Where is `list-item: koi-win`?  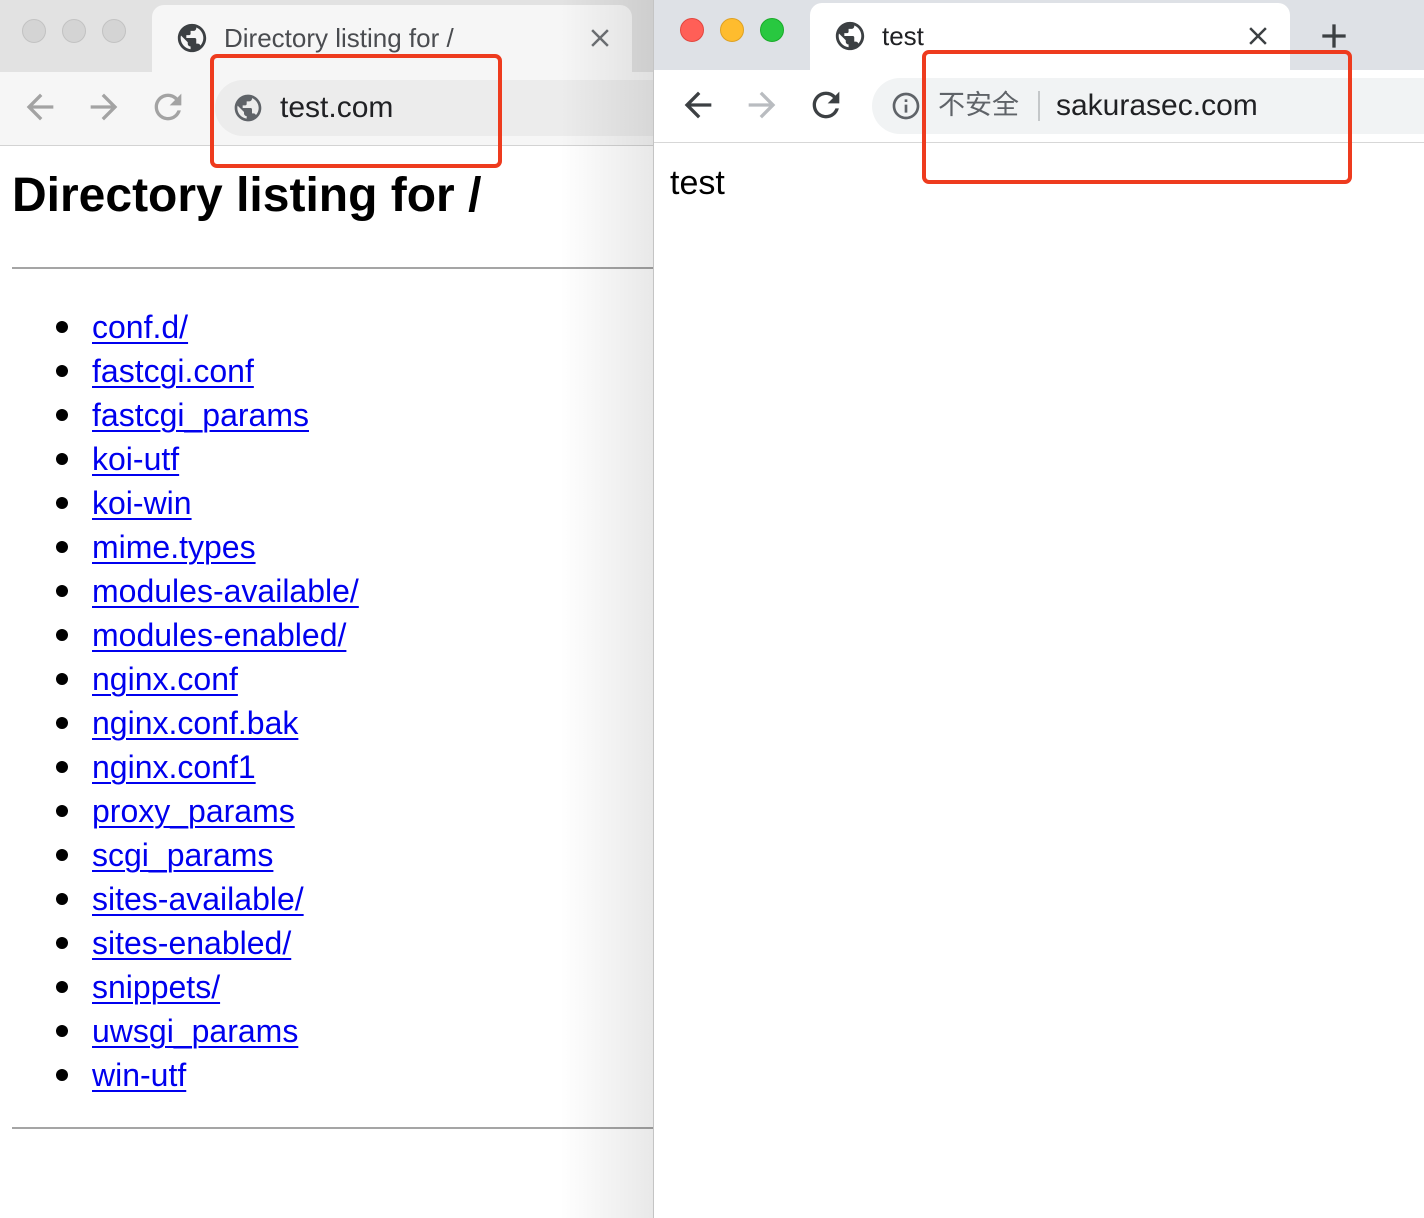
list-item: koi-win is located at coordinates (327, 503).